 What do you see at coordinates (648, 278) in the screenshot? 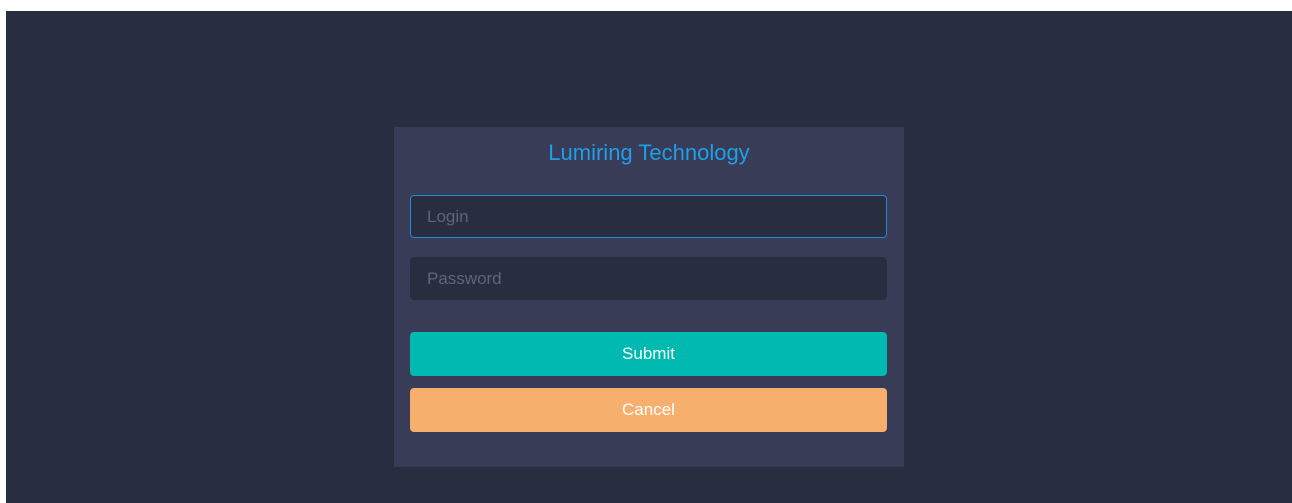
I see `password-input` at bounding box center [648, 278].